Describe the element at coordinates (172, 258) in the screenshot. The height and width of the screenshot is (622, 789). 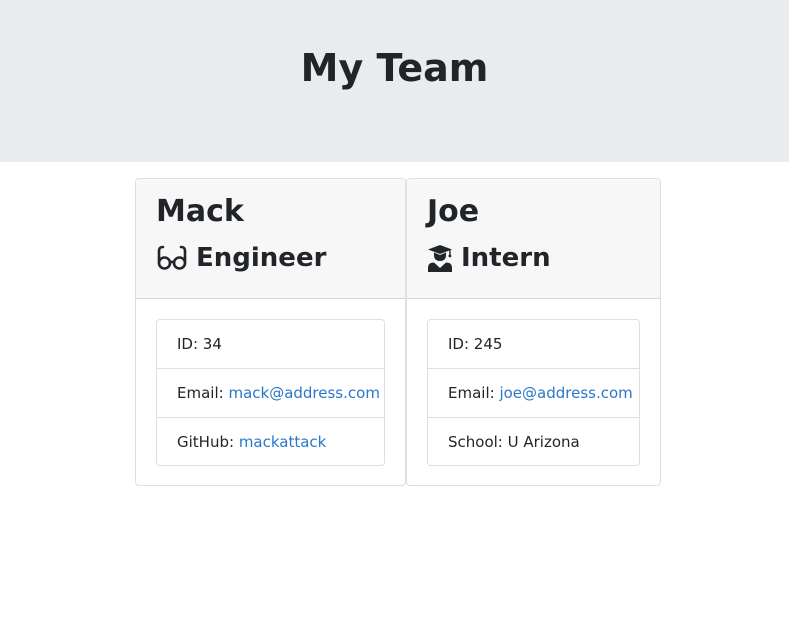
I see `glasses-icon` at that location.